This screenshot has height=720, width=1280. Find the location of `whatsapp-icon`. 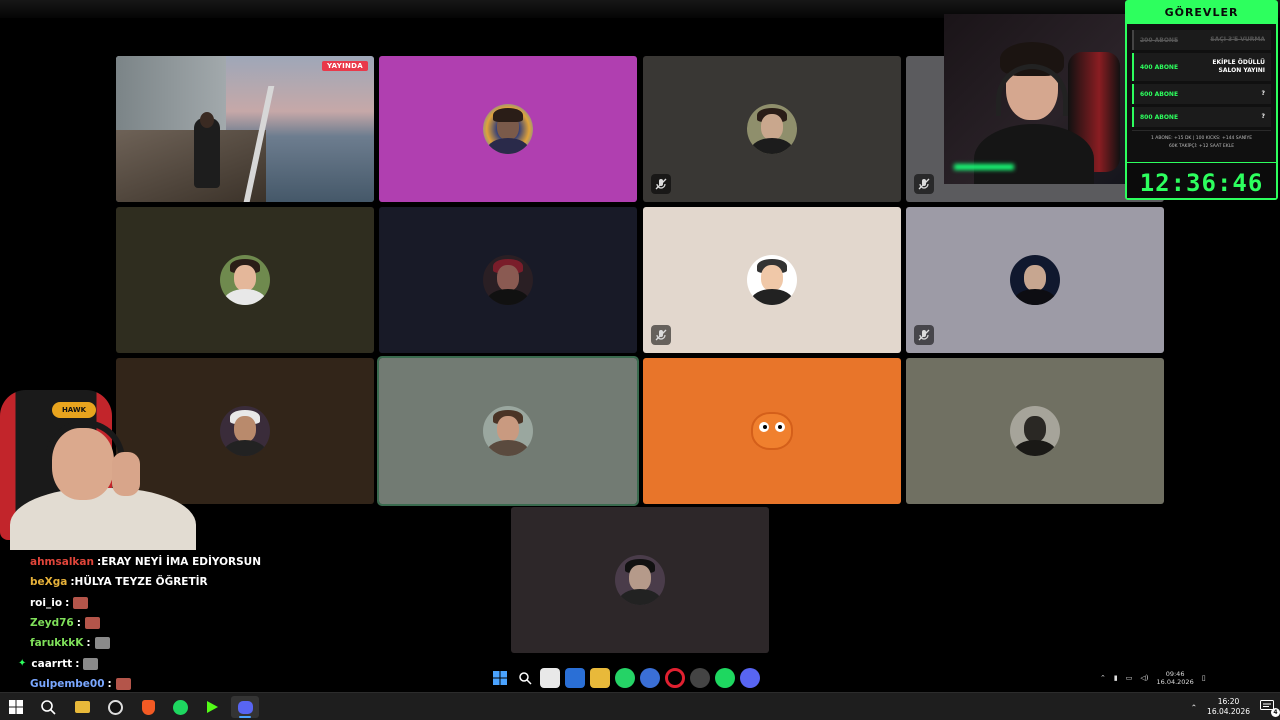

whatsapp-icon is located at coordinates (625, 678).